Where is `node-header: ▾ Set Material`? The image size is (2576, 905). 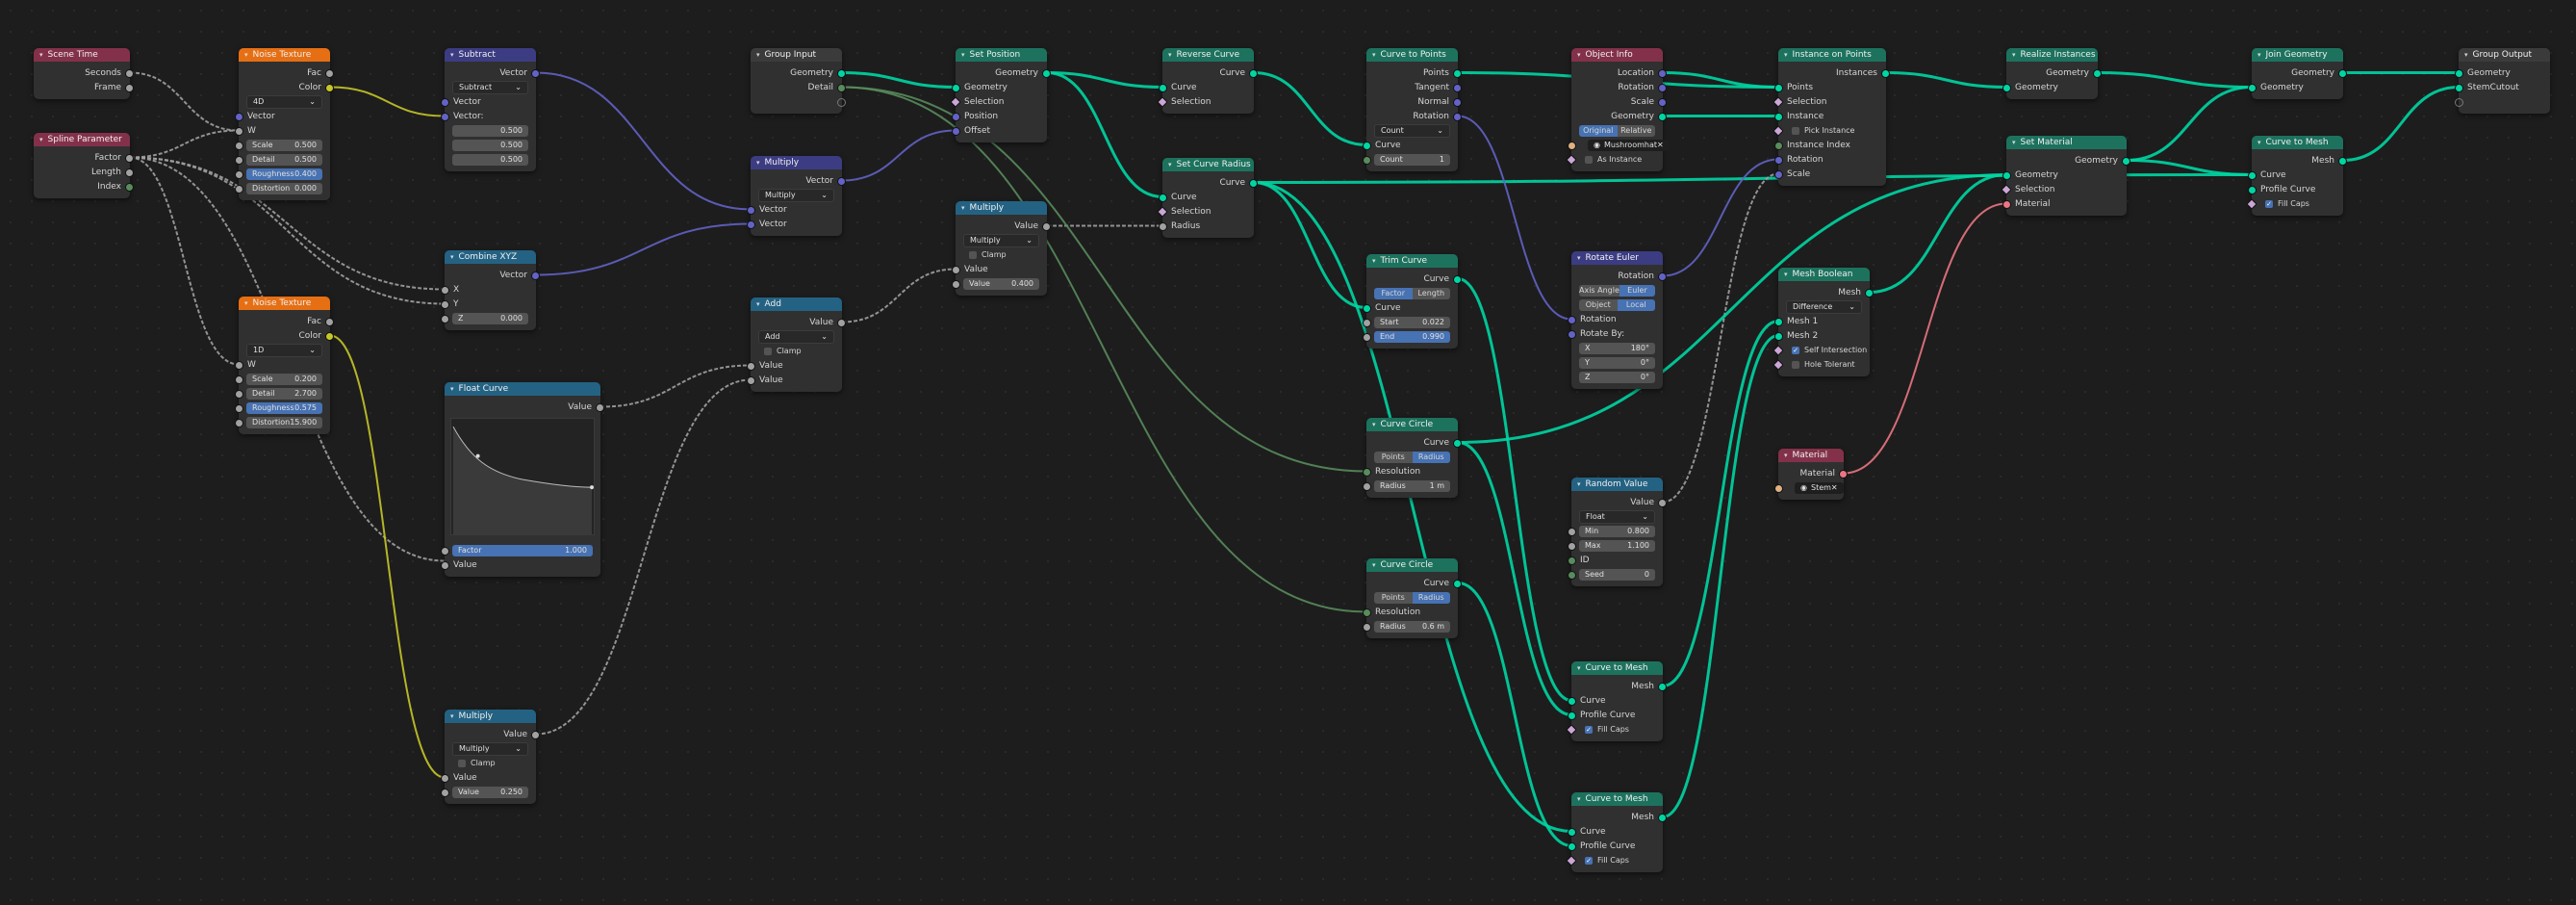 node-header: ▾ Set Material is located at coordinates (2066, 142).